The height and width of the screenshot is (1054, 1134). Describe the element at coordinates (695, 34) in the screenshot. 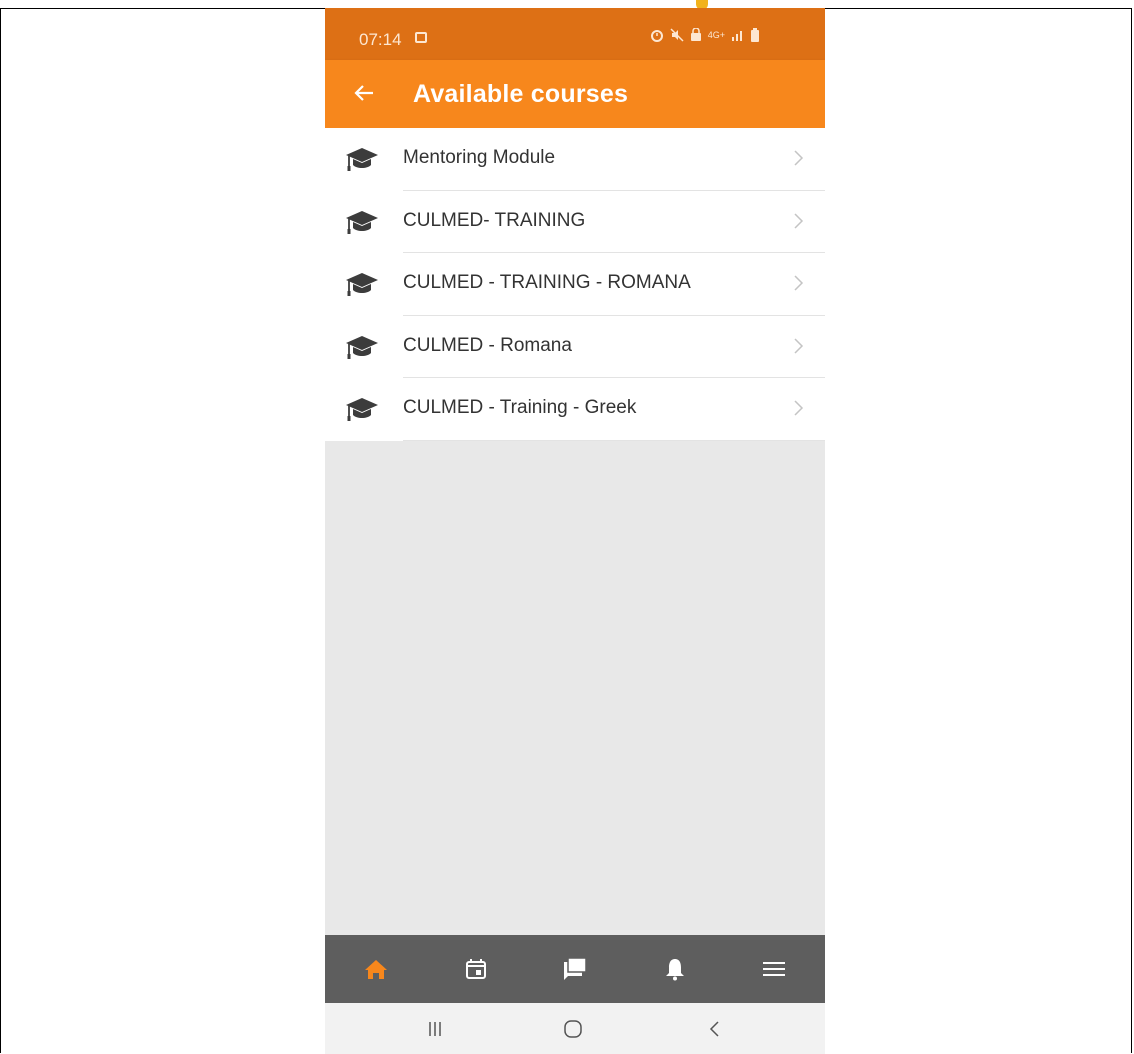

I see `lock-icon` at that location.